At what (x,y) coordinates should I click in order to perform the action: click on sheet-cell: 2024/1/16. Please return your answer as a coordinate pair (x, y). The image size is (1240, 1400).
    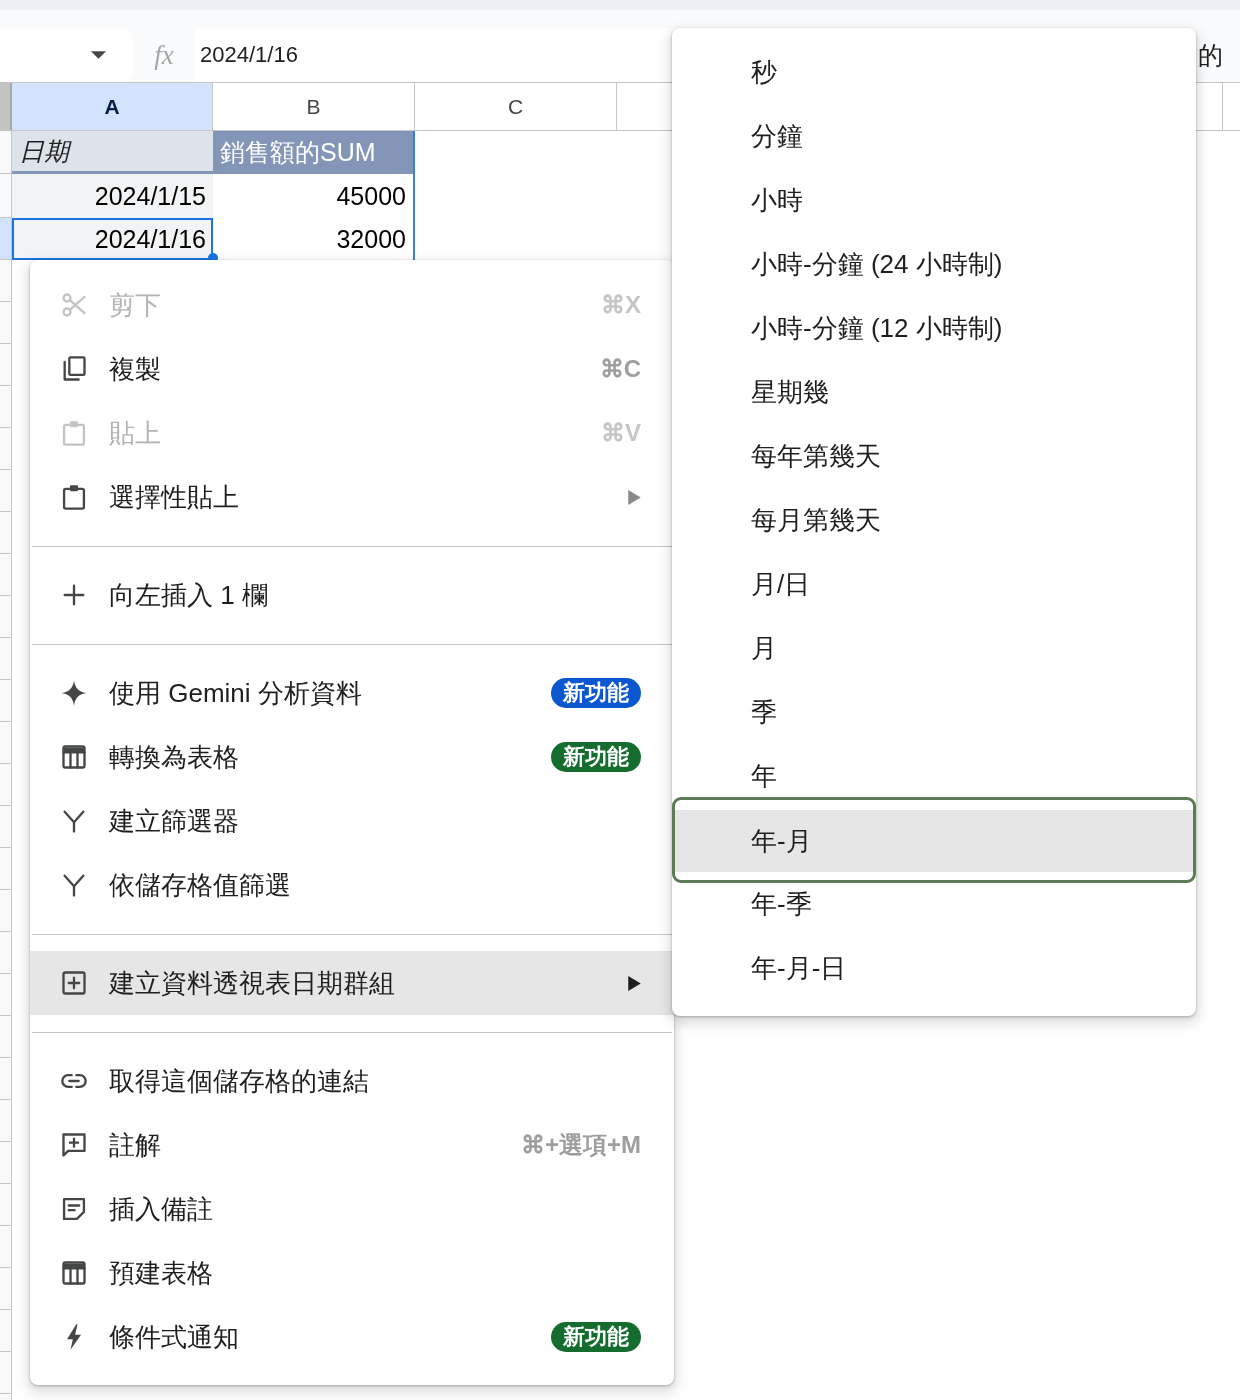
    Looking at the image, I should click on (112, 239).